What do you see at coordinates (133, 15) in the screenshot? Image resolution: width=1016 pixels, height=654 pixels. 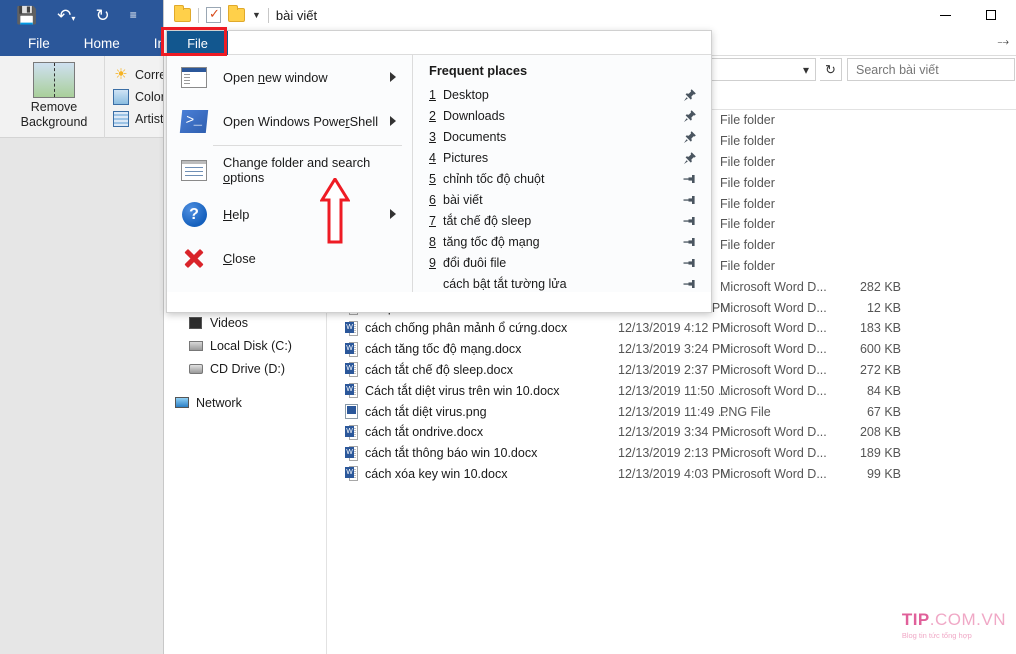 I see `customize-quick-access-icon: ≡` at bounding box center [133, 15].